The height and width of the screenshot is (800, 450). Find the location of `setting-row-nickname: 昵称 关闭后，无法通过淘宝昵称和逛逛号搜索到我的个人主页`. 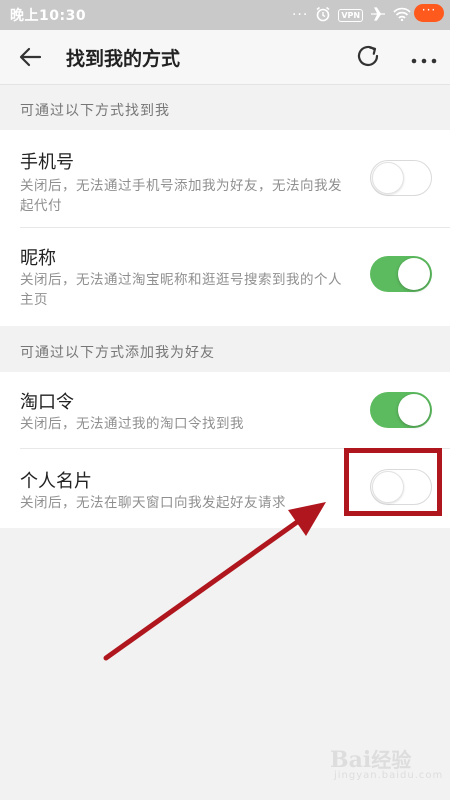

setting-row-nickname: 昵称 关闭后，无法通过淘宝昵称和逛逛号搜索到我的个人主页 is located at coordinates (225, 277).